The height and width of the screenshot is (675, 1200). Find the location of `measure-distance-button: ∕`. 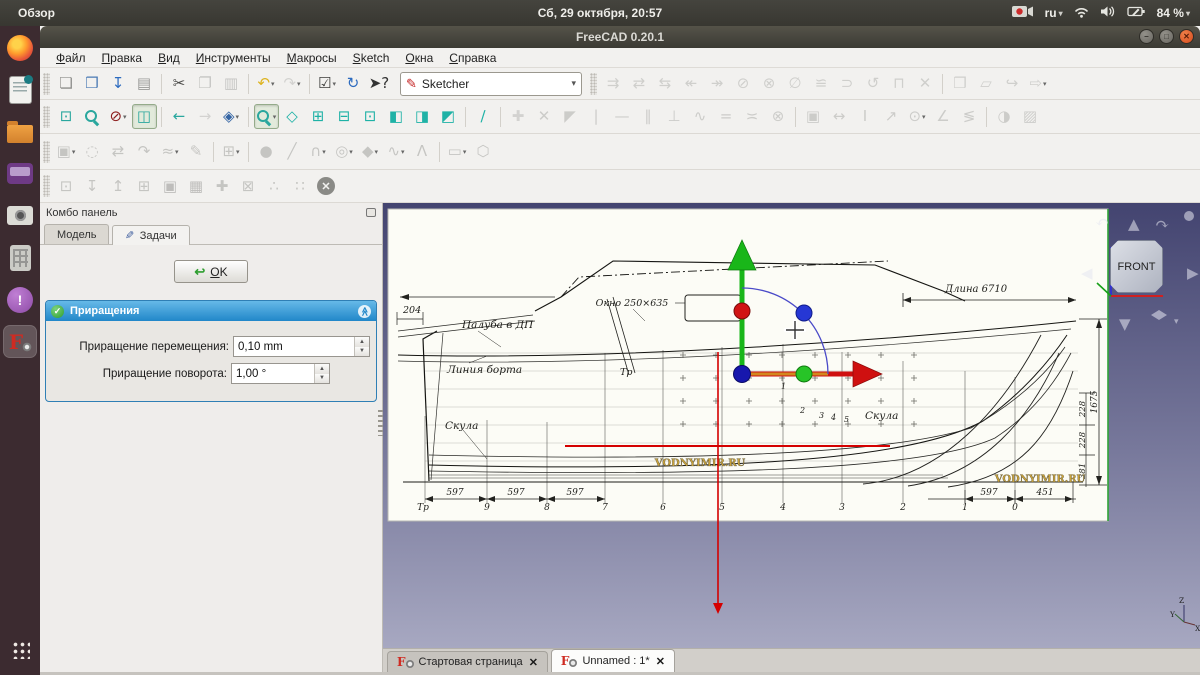

measure-distance-button: ∕ is located at coordinates (483, 116).